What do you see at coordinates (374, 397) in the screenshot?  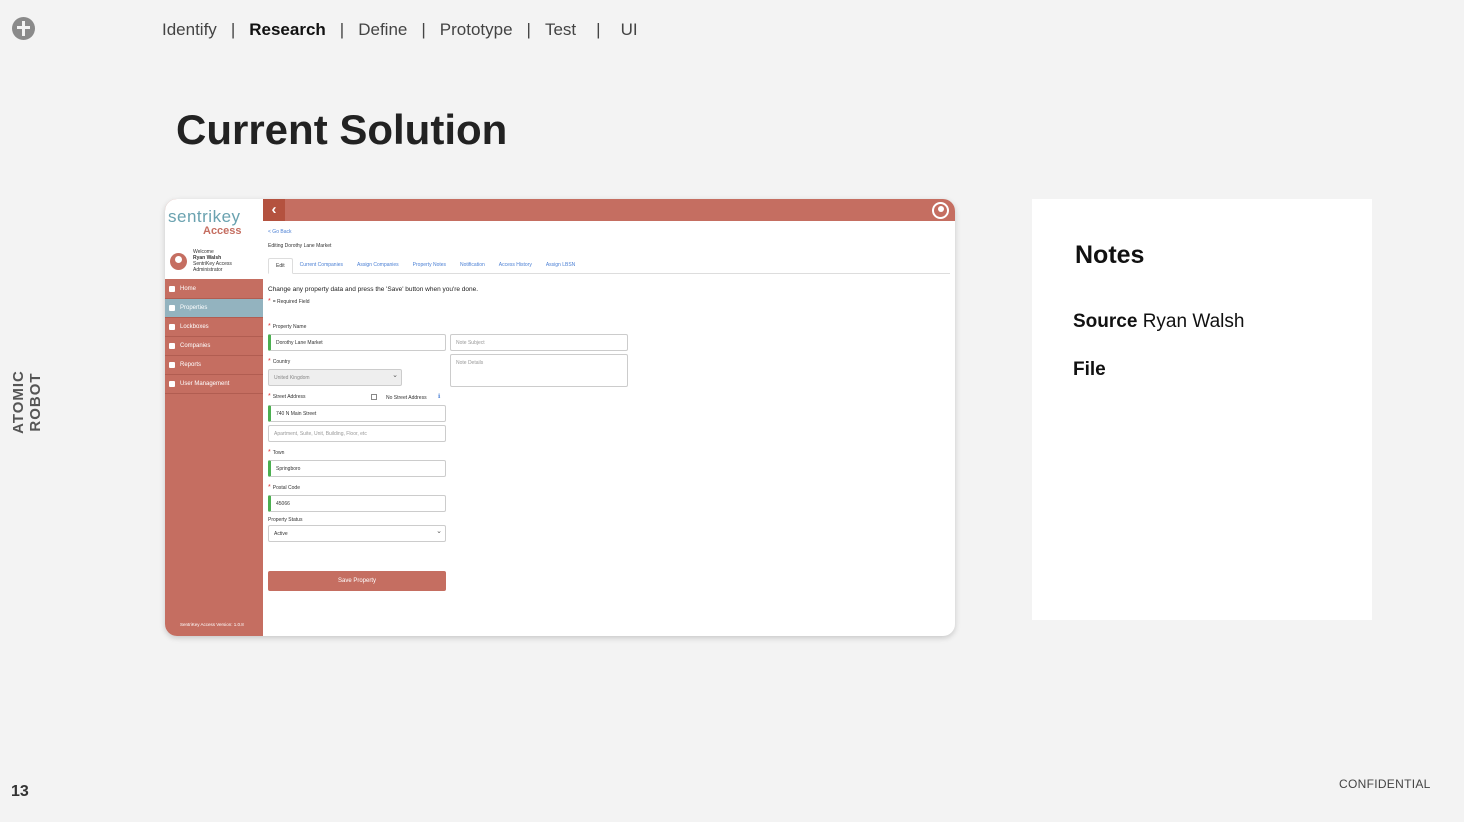 I see `no-street-address-checkbox` at bounding box center [374, 397].